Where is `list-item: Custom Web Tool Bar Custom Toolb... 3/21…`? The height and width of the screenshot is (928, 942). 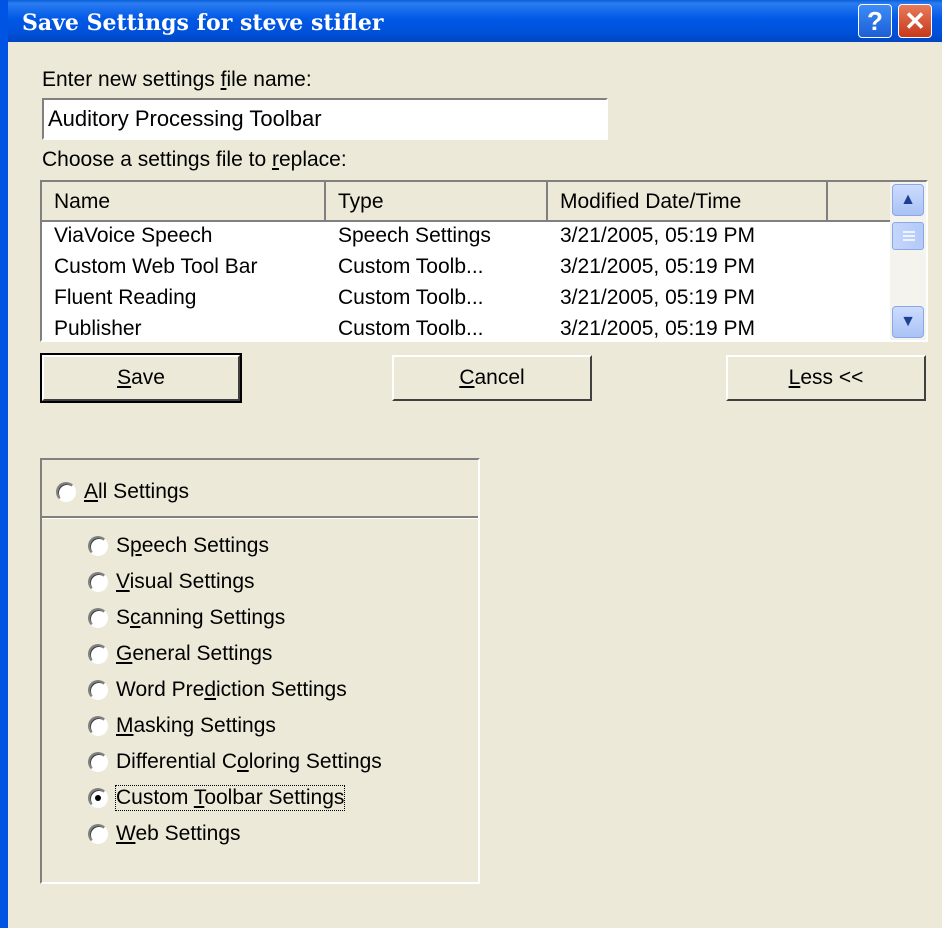 list-item: Custom Web Tool Bar Custom Toolb... 3/21… is located at coordinates (467, 268).